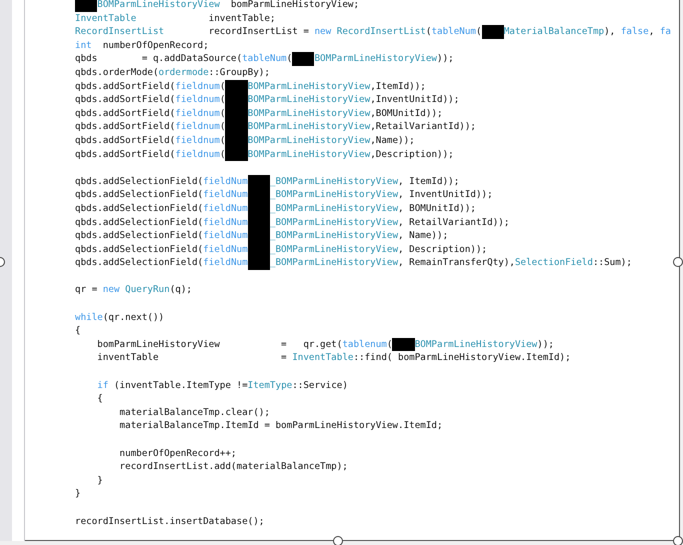  Describe the element at coordinates (665, 32) in the screenshot. I see `code-keyword: fa` at that location.